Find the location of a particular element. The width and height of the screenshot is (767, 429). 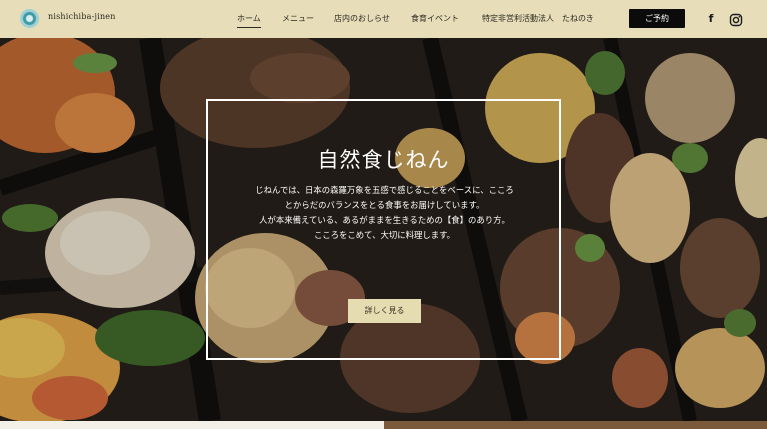

hero-description-line: こころをこめて、大切に料理します。 is located at coordinates (384, 235).